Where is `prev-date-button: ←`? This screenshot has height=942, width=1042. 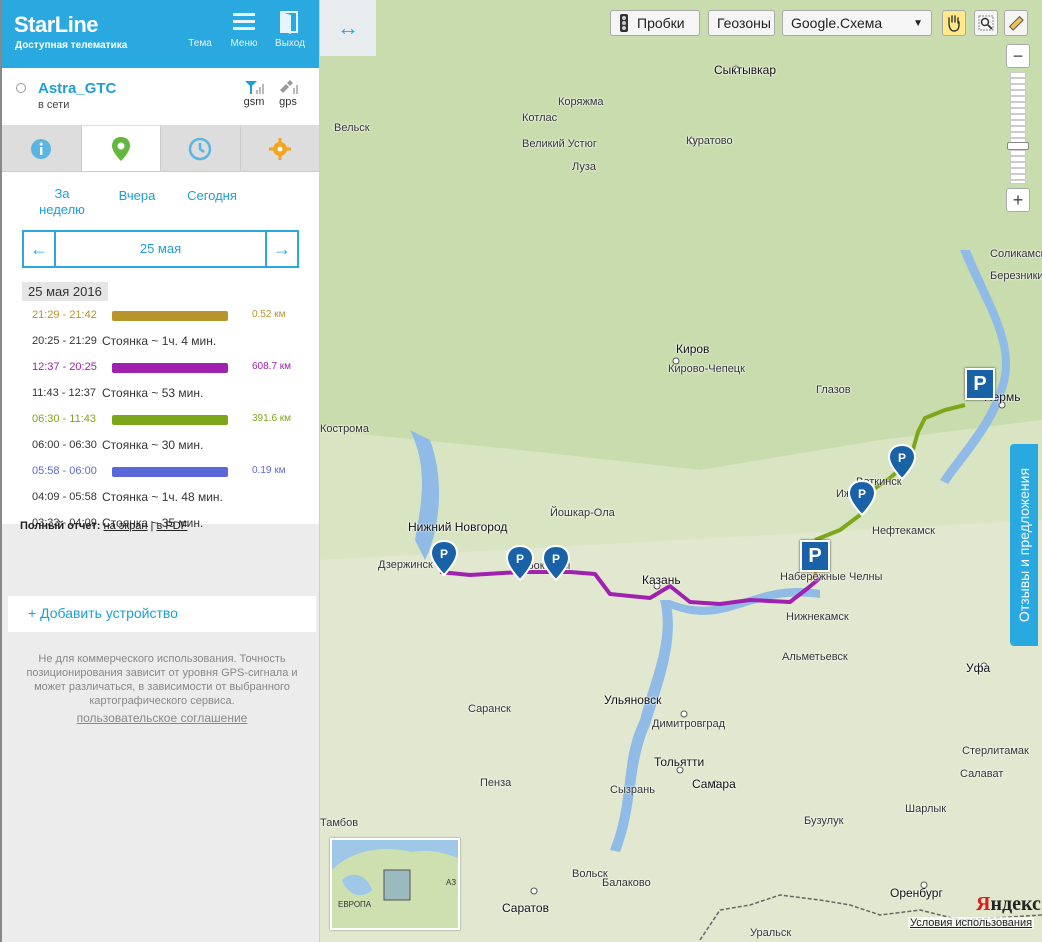
prev-date-button: ← is located at coordinates (40, 249).